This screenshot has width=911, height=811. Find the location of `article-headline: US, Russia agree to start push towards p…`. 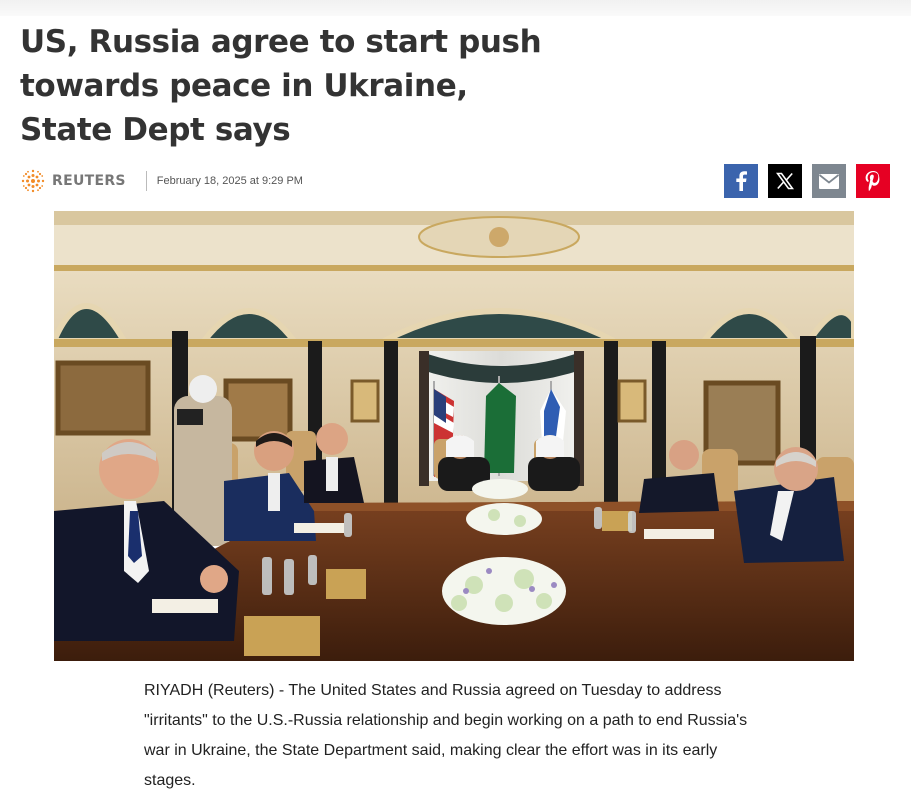

article-headline: US, Russia agree to start push towards p… is located at coordinates (281, 86).